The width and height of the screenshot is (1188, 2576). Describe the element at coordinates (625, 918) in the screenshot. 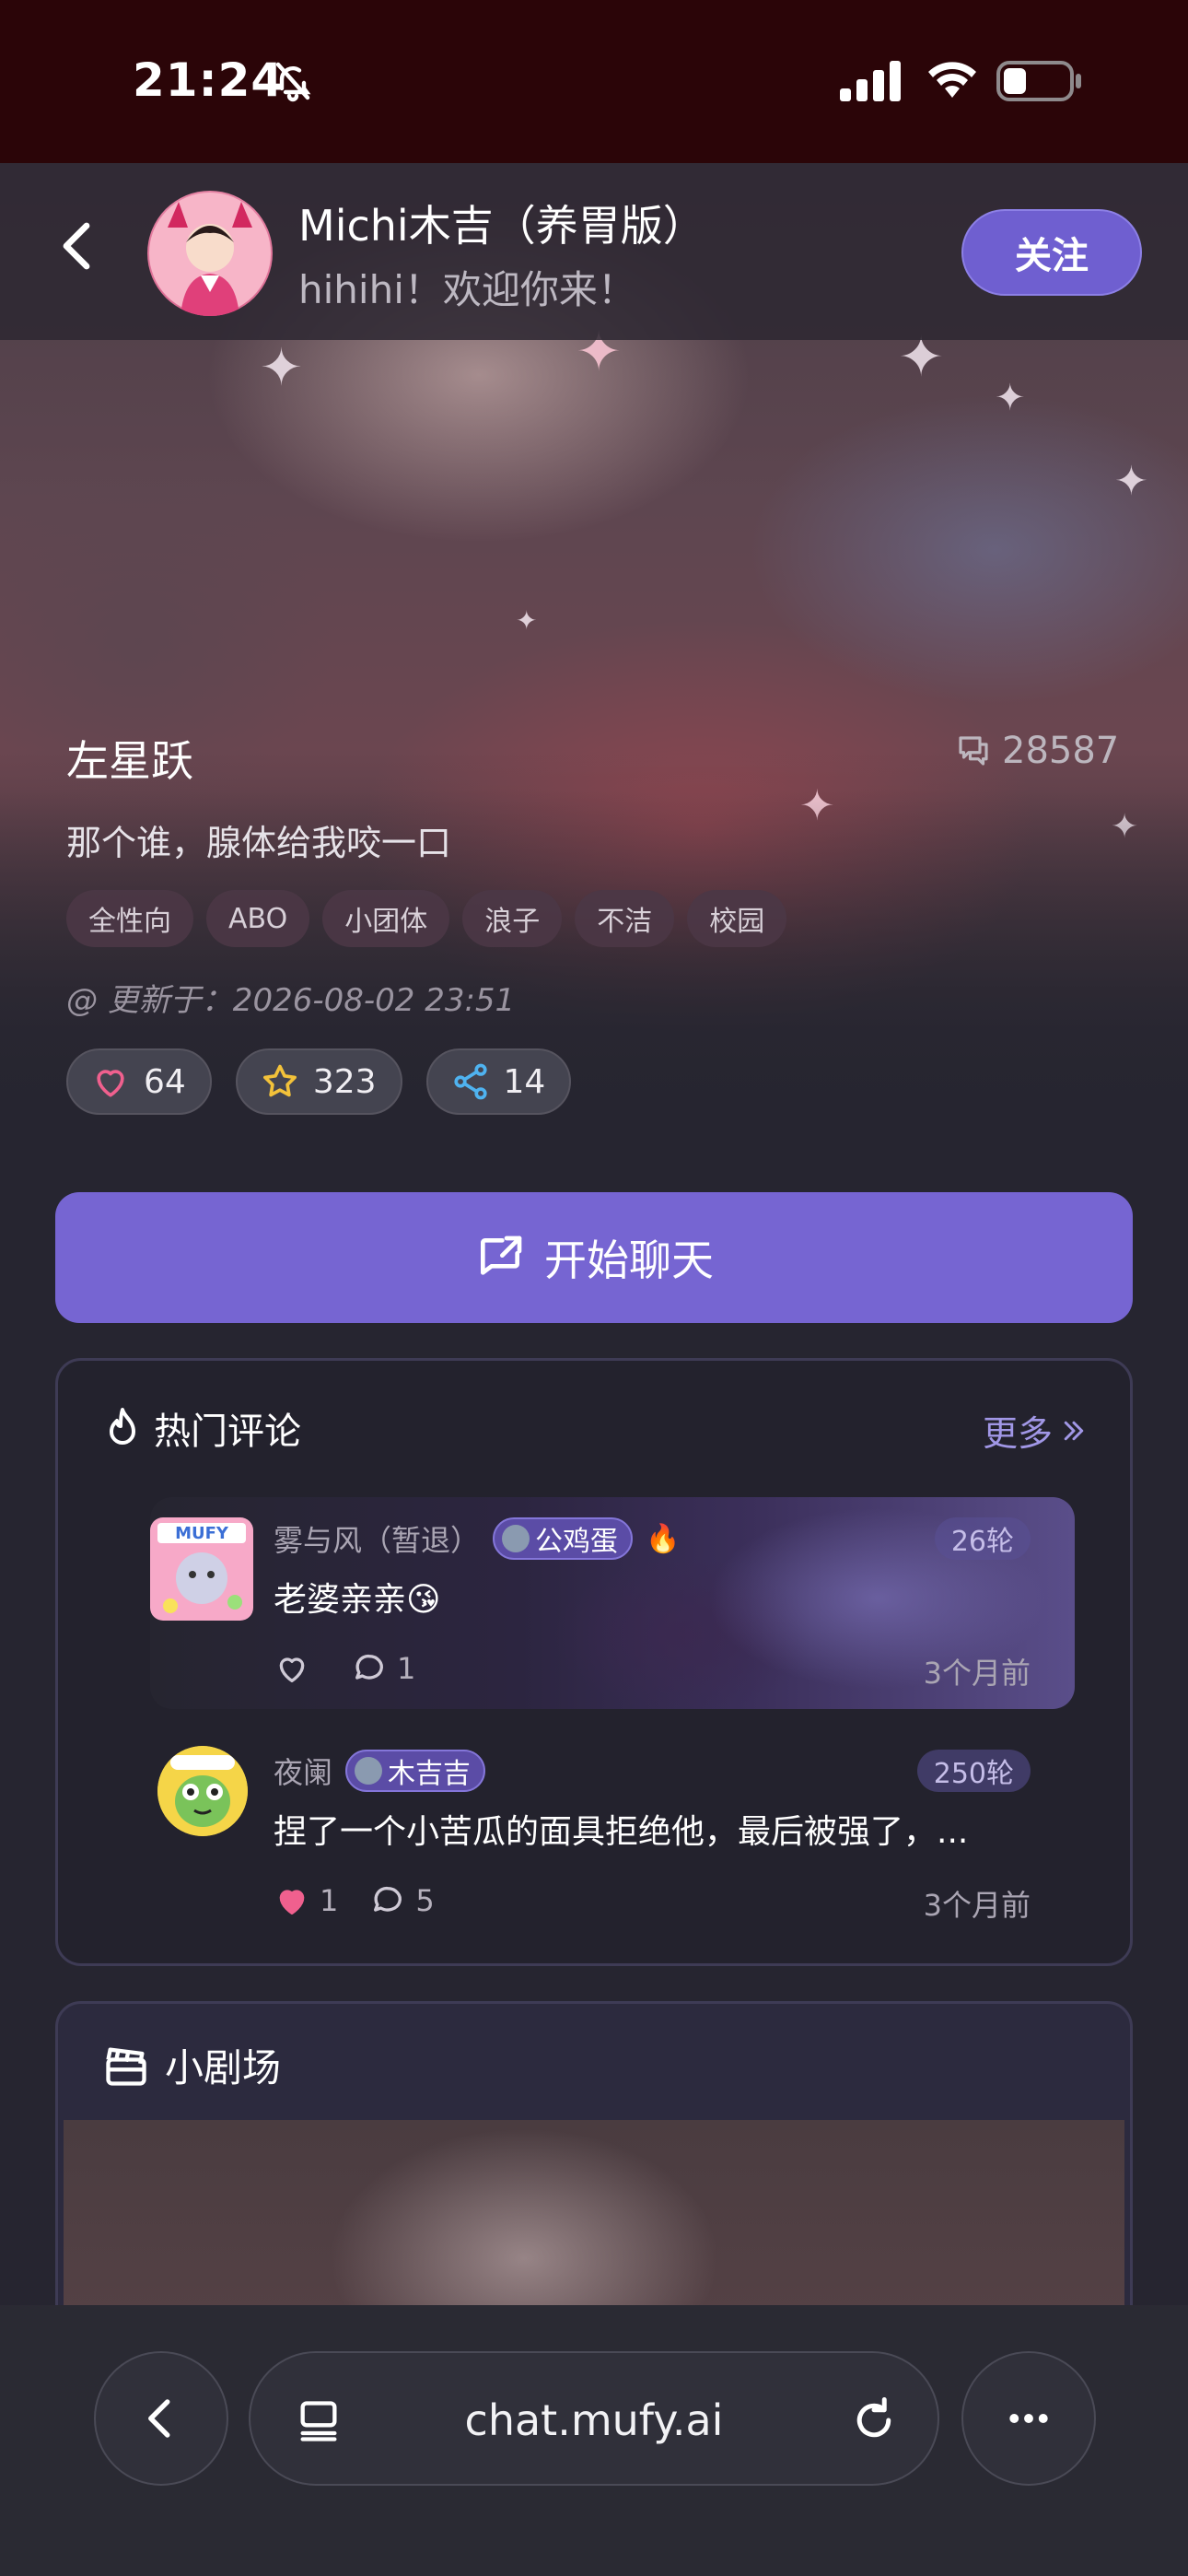

I see `tag: 不洁` at that location.